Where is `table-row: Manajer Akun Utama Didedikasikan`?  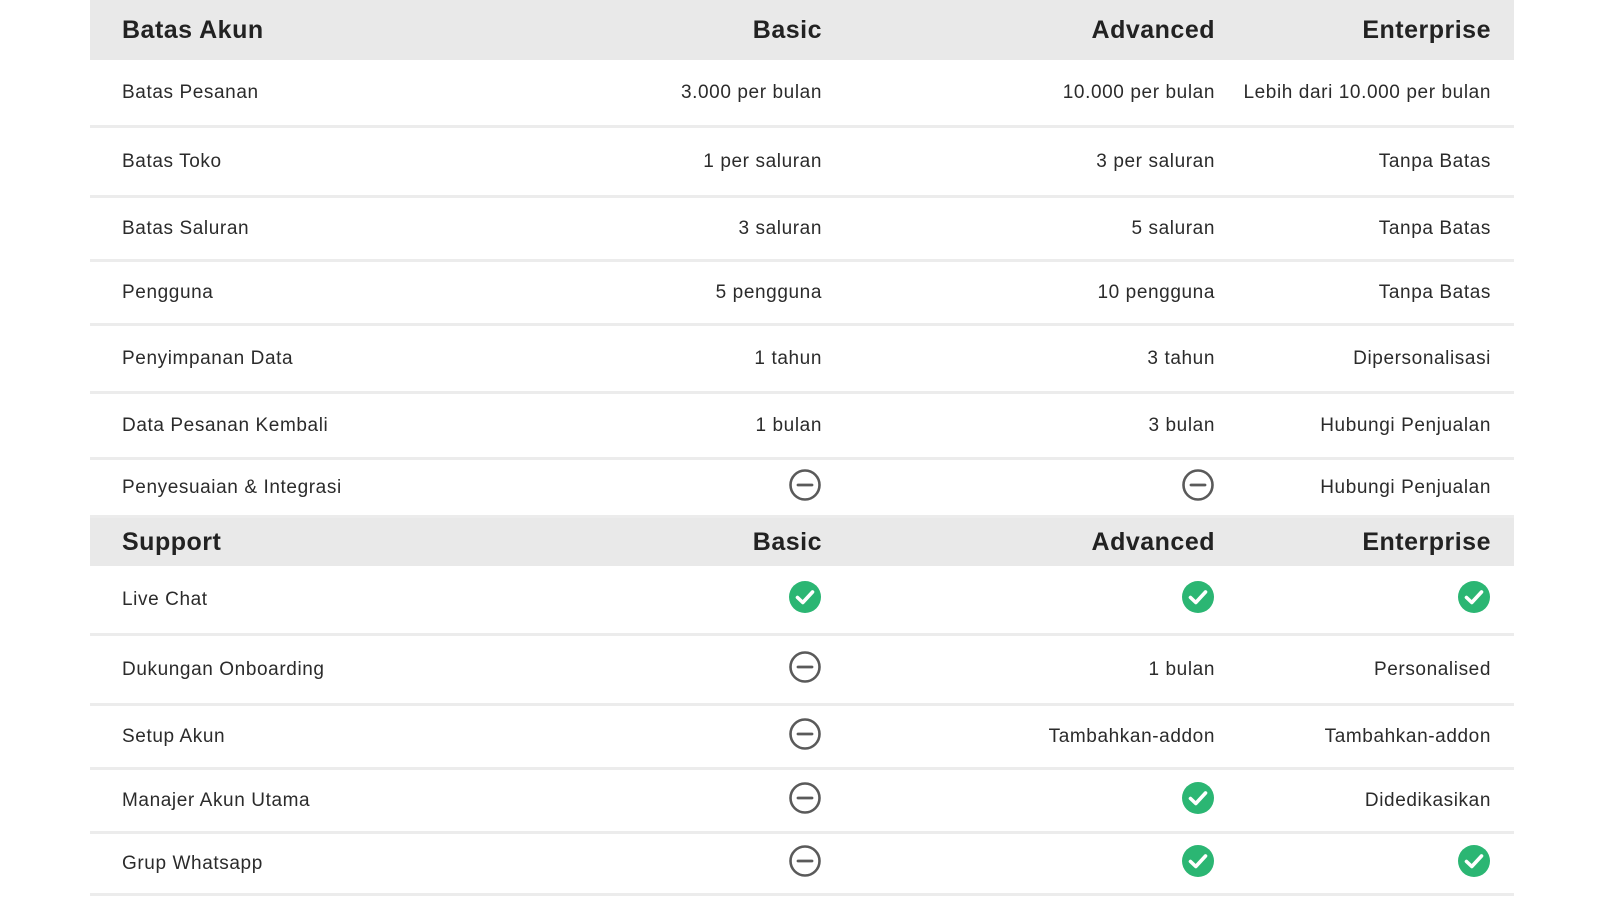 table-row: Manajer Akun Utama Didedikasikan is located at coordinates (802, 802).